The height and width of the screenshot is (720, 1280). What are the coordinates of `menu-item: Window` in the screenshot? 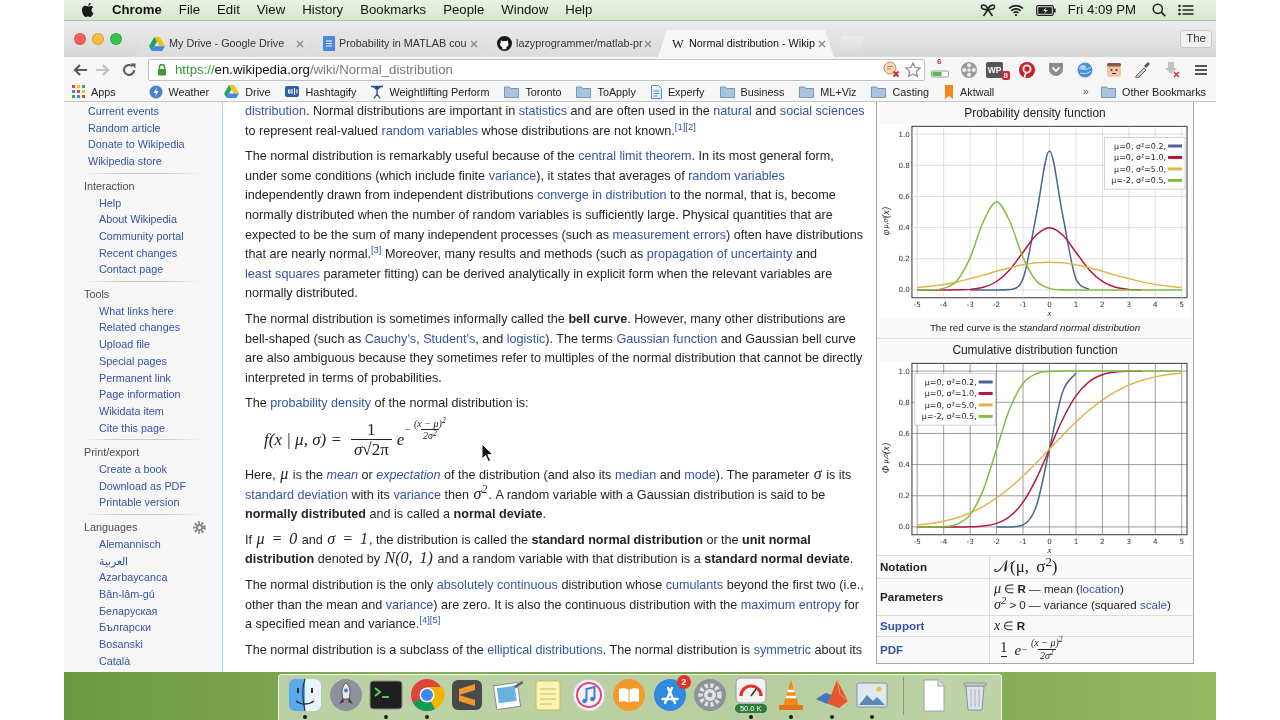 It's located at (525, 10).